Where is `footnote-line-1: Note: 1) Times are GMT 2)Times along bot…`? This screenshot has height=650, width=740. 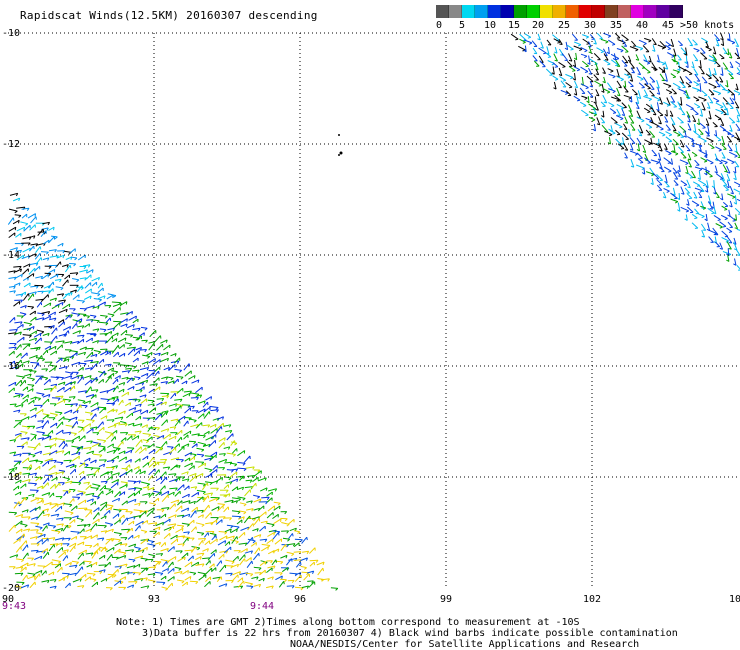 footnote-line-1: Note: 1) Times are GMT 2)Times along bot… is located at coordinates (348, 622).